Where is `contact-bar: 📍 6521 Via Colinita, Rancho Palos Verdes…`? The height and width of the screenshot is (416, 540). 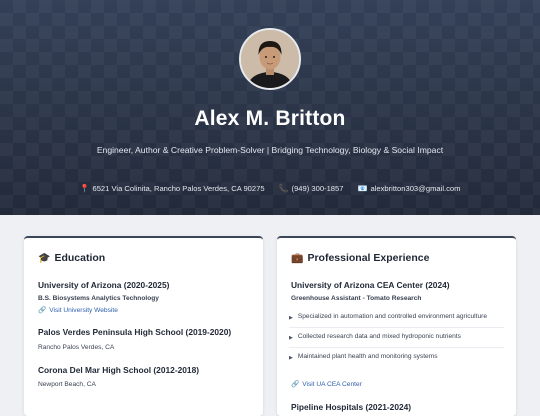 contact-bar: 📍 6521 Via Colinita, Rancho Palos Verdes… is located at coordinates (270, 188).